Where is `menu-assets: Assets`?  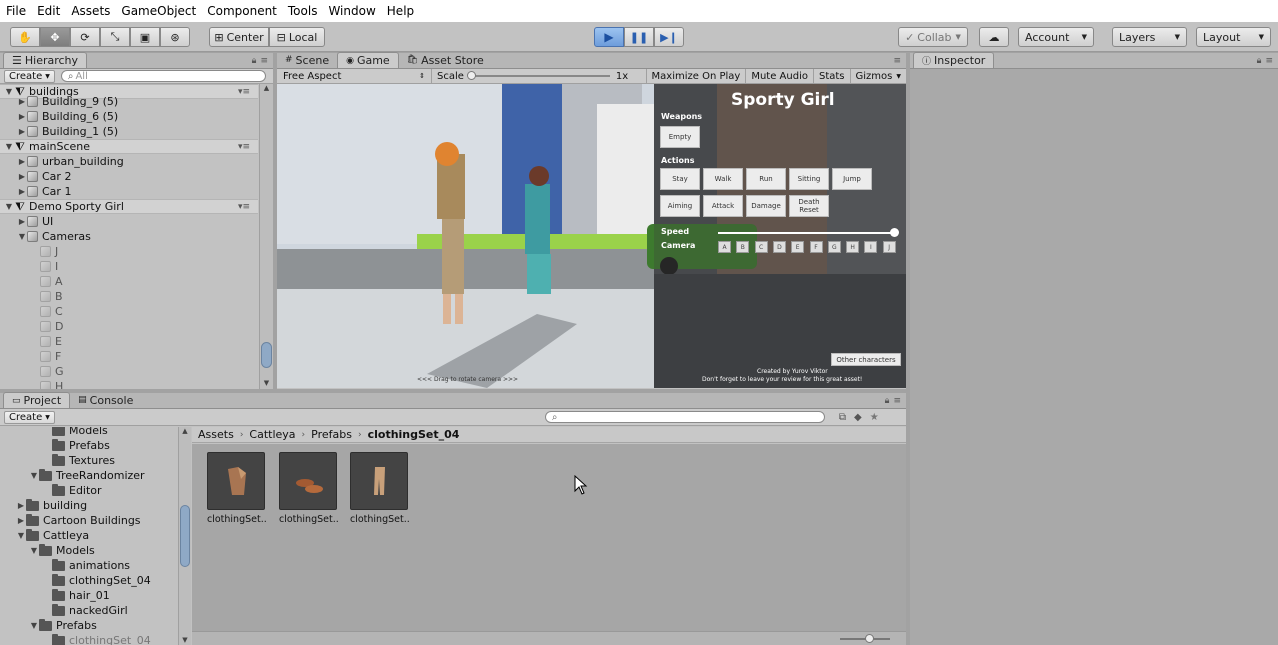
menu-assets: Assets is located at coordinates (90, 11).